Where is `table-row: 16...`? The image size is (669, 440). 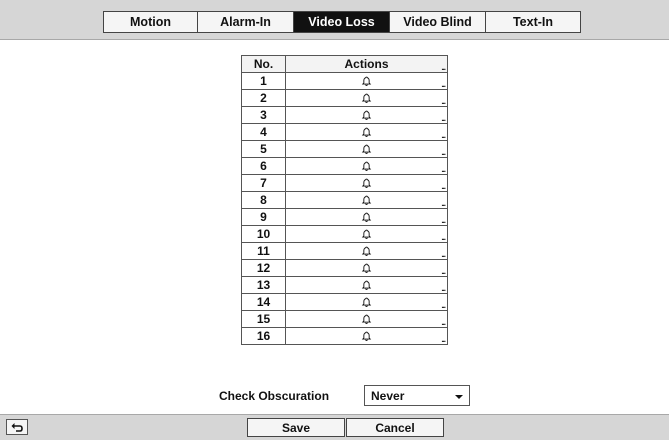 table-row: 16... is located at coordinates (344, 336).